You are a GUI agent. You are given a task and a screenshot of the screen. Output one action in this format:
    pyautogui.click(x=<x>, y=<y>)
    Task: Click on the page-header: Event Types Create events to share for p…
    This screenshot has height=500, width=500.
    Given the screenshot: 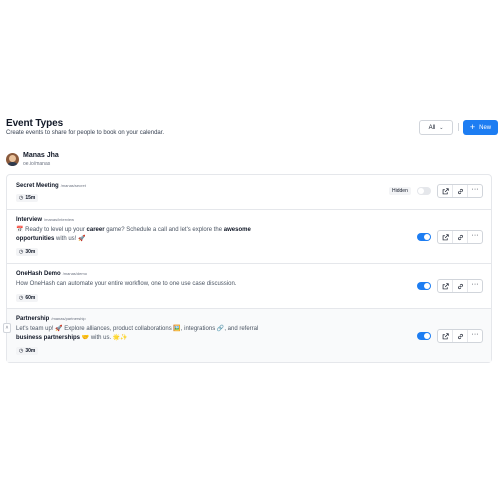 What is the action you would take?
    pyautogui.click(x=252, y=129)
    